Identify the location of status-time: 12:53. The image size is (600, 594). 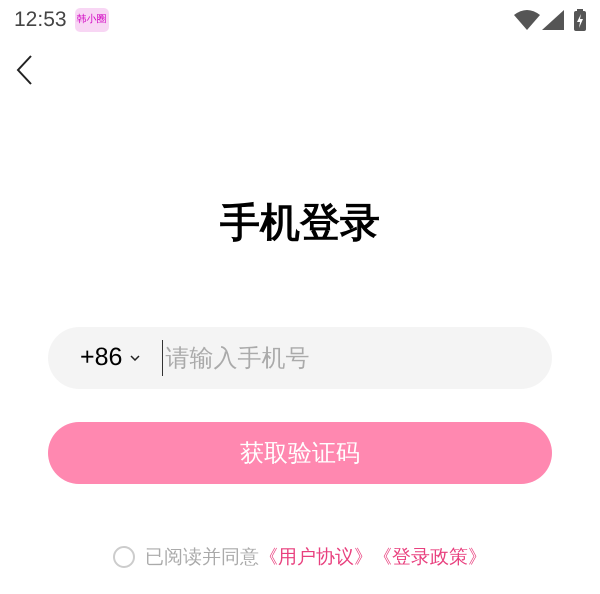
(40, 20).